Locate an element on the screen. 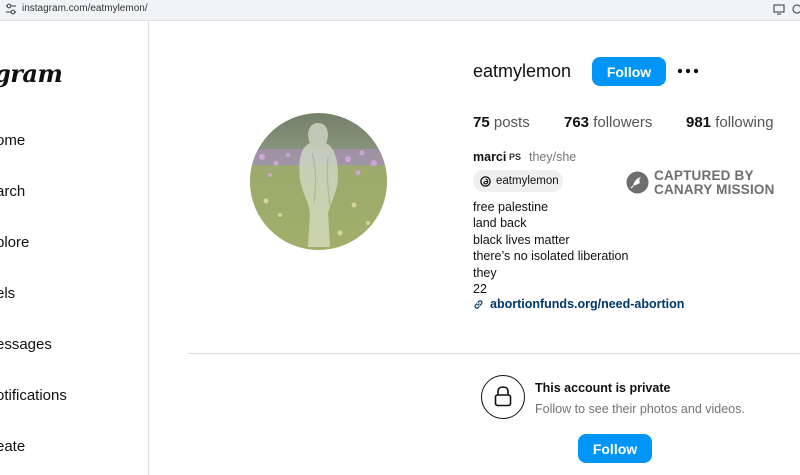 The width and height of the screenshot is (800, 475). sidebar-item-label: essages is located at coordinates (26, 344).